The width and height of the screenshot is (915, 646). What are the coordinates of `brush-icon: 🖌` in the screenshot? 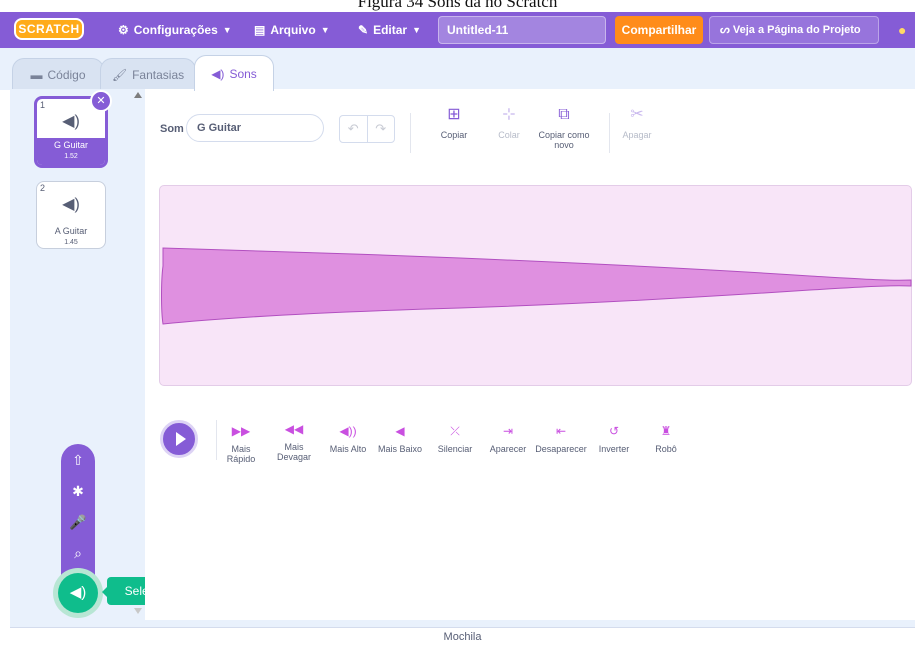 It's located at (119, 74).